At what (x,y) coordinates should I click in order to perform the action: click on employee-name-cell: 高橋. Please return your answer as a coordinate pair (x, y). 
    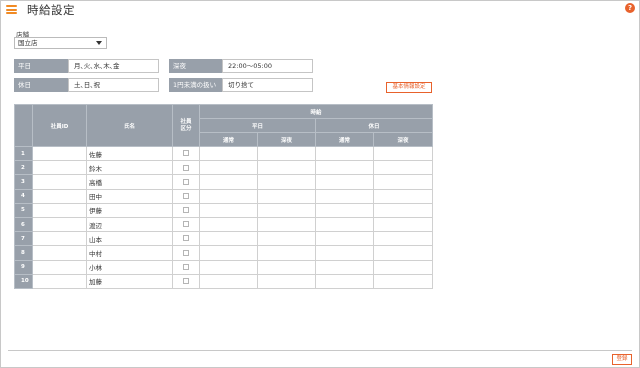
    Looking at the image, I should click on (129, 182).